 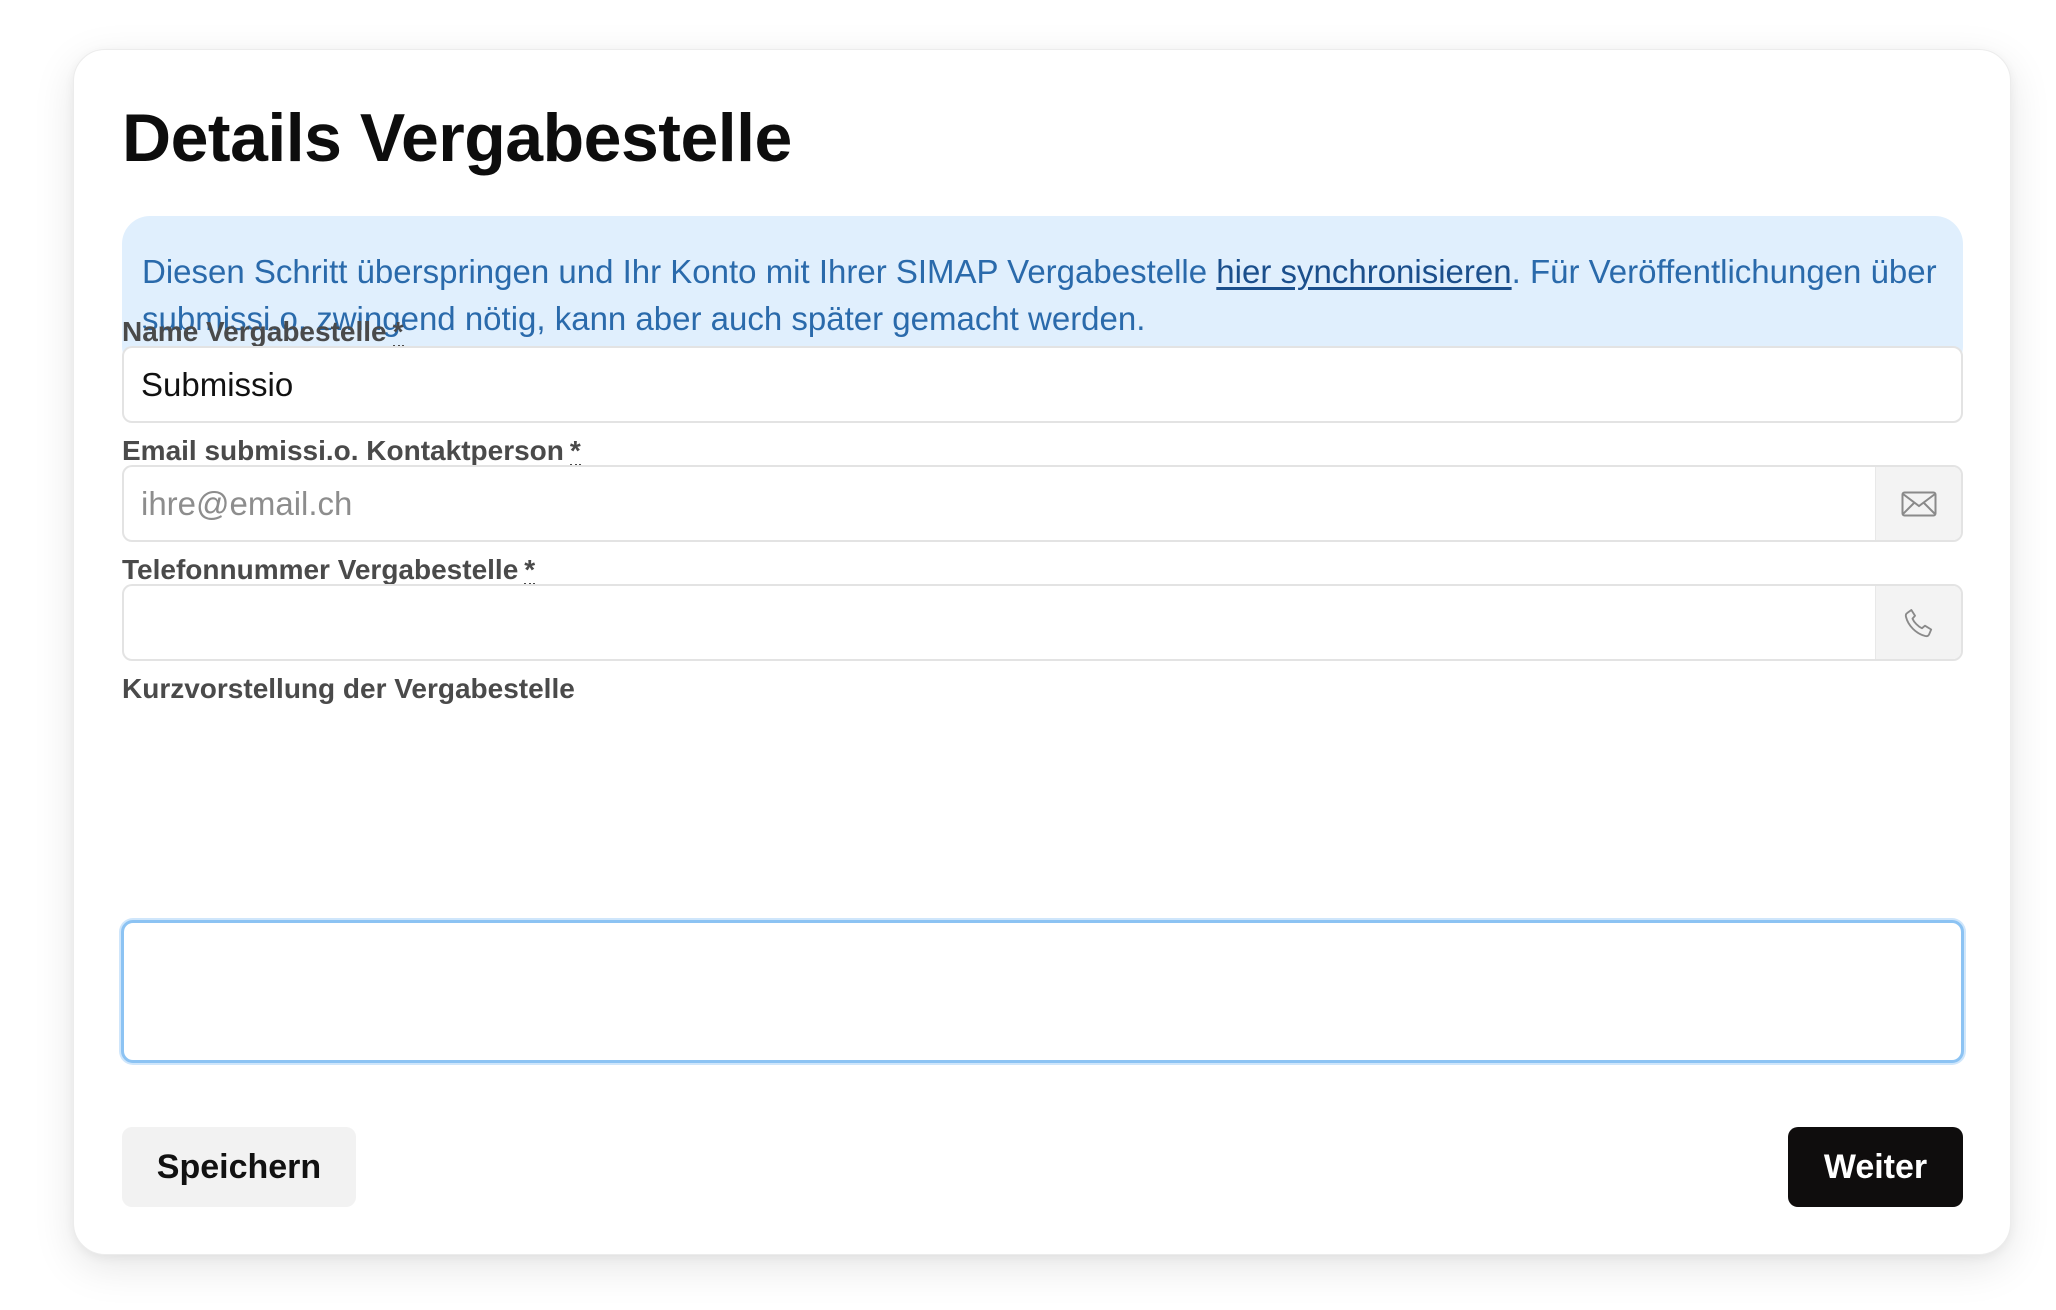 What do you see at coordinates (320, 569) in the screenshot?
I see `phone-label-text: Telefonnummer Vergabestelle` at bounding box center [320, 569].